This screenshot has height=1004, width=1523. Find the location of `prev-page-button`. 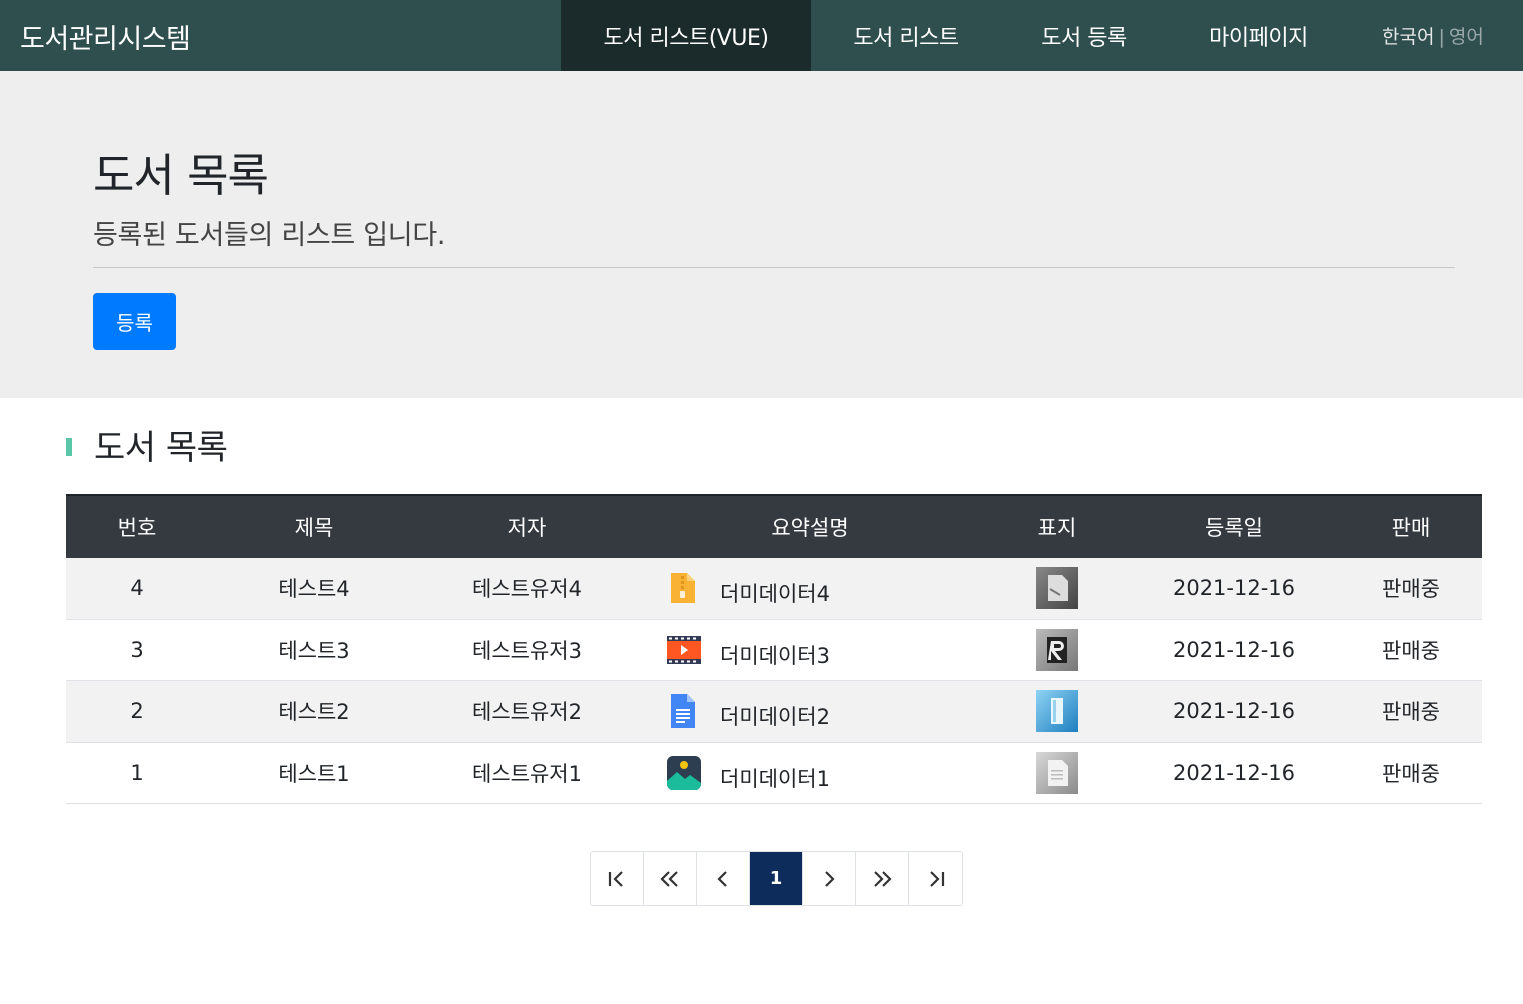

prev-page-button is located at coordinates (723, 878).